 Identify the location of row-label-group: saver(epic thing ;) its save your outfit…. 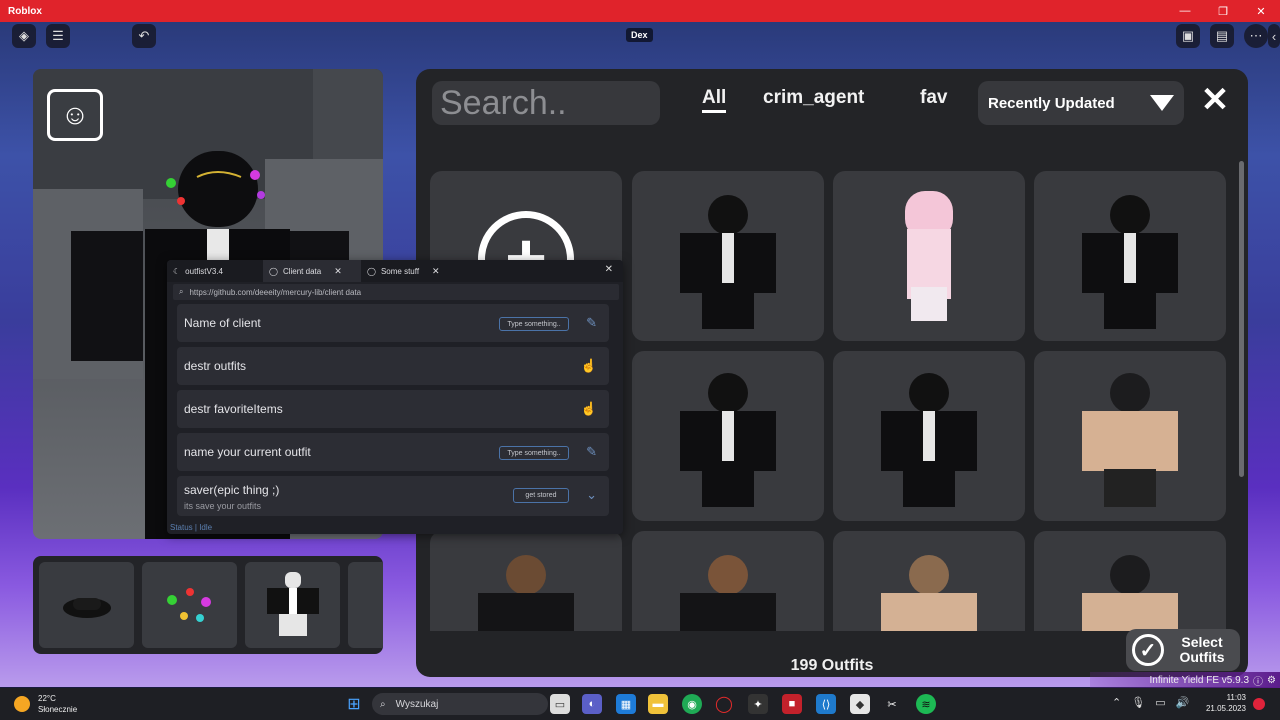
(231, 496).